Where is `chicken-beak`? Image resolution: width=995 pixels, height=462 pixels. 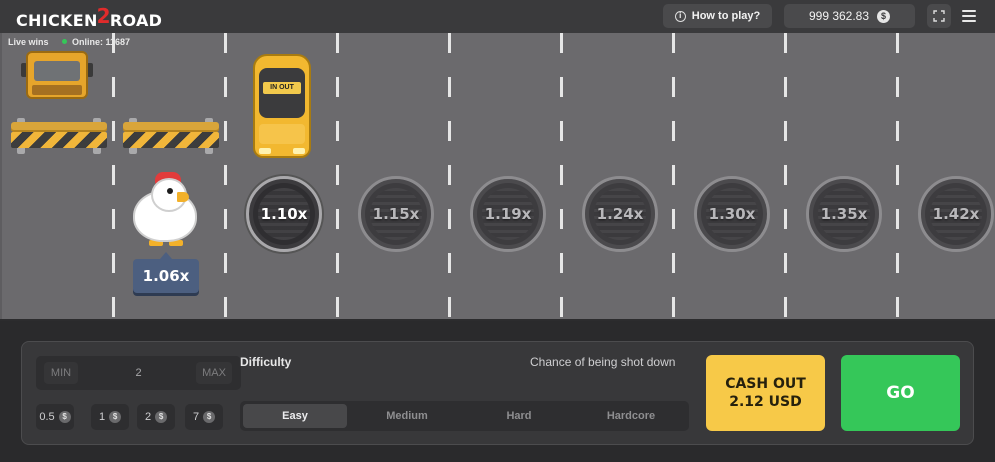 chicken-beak is located at coordinates (183, 197).